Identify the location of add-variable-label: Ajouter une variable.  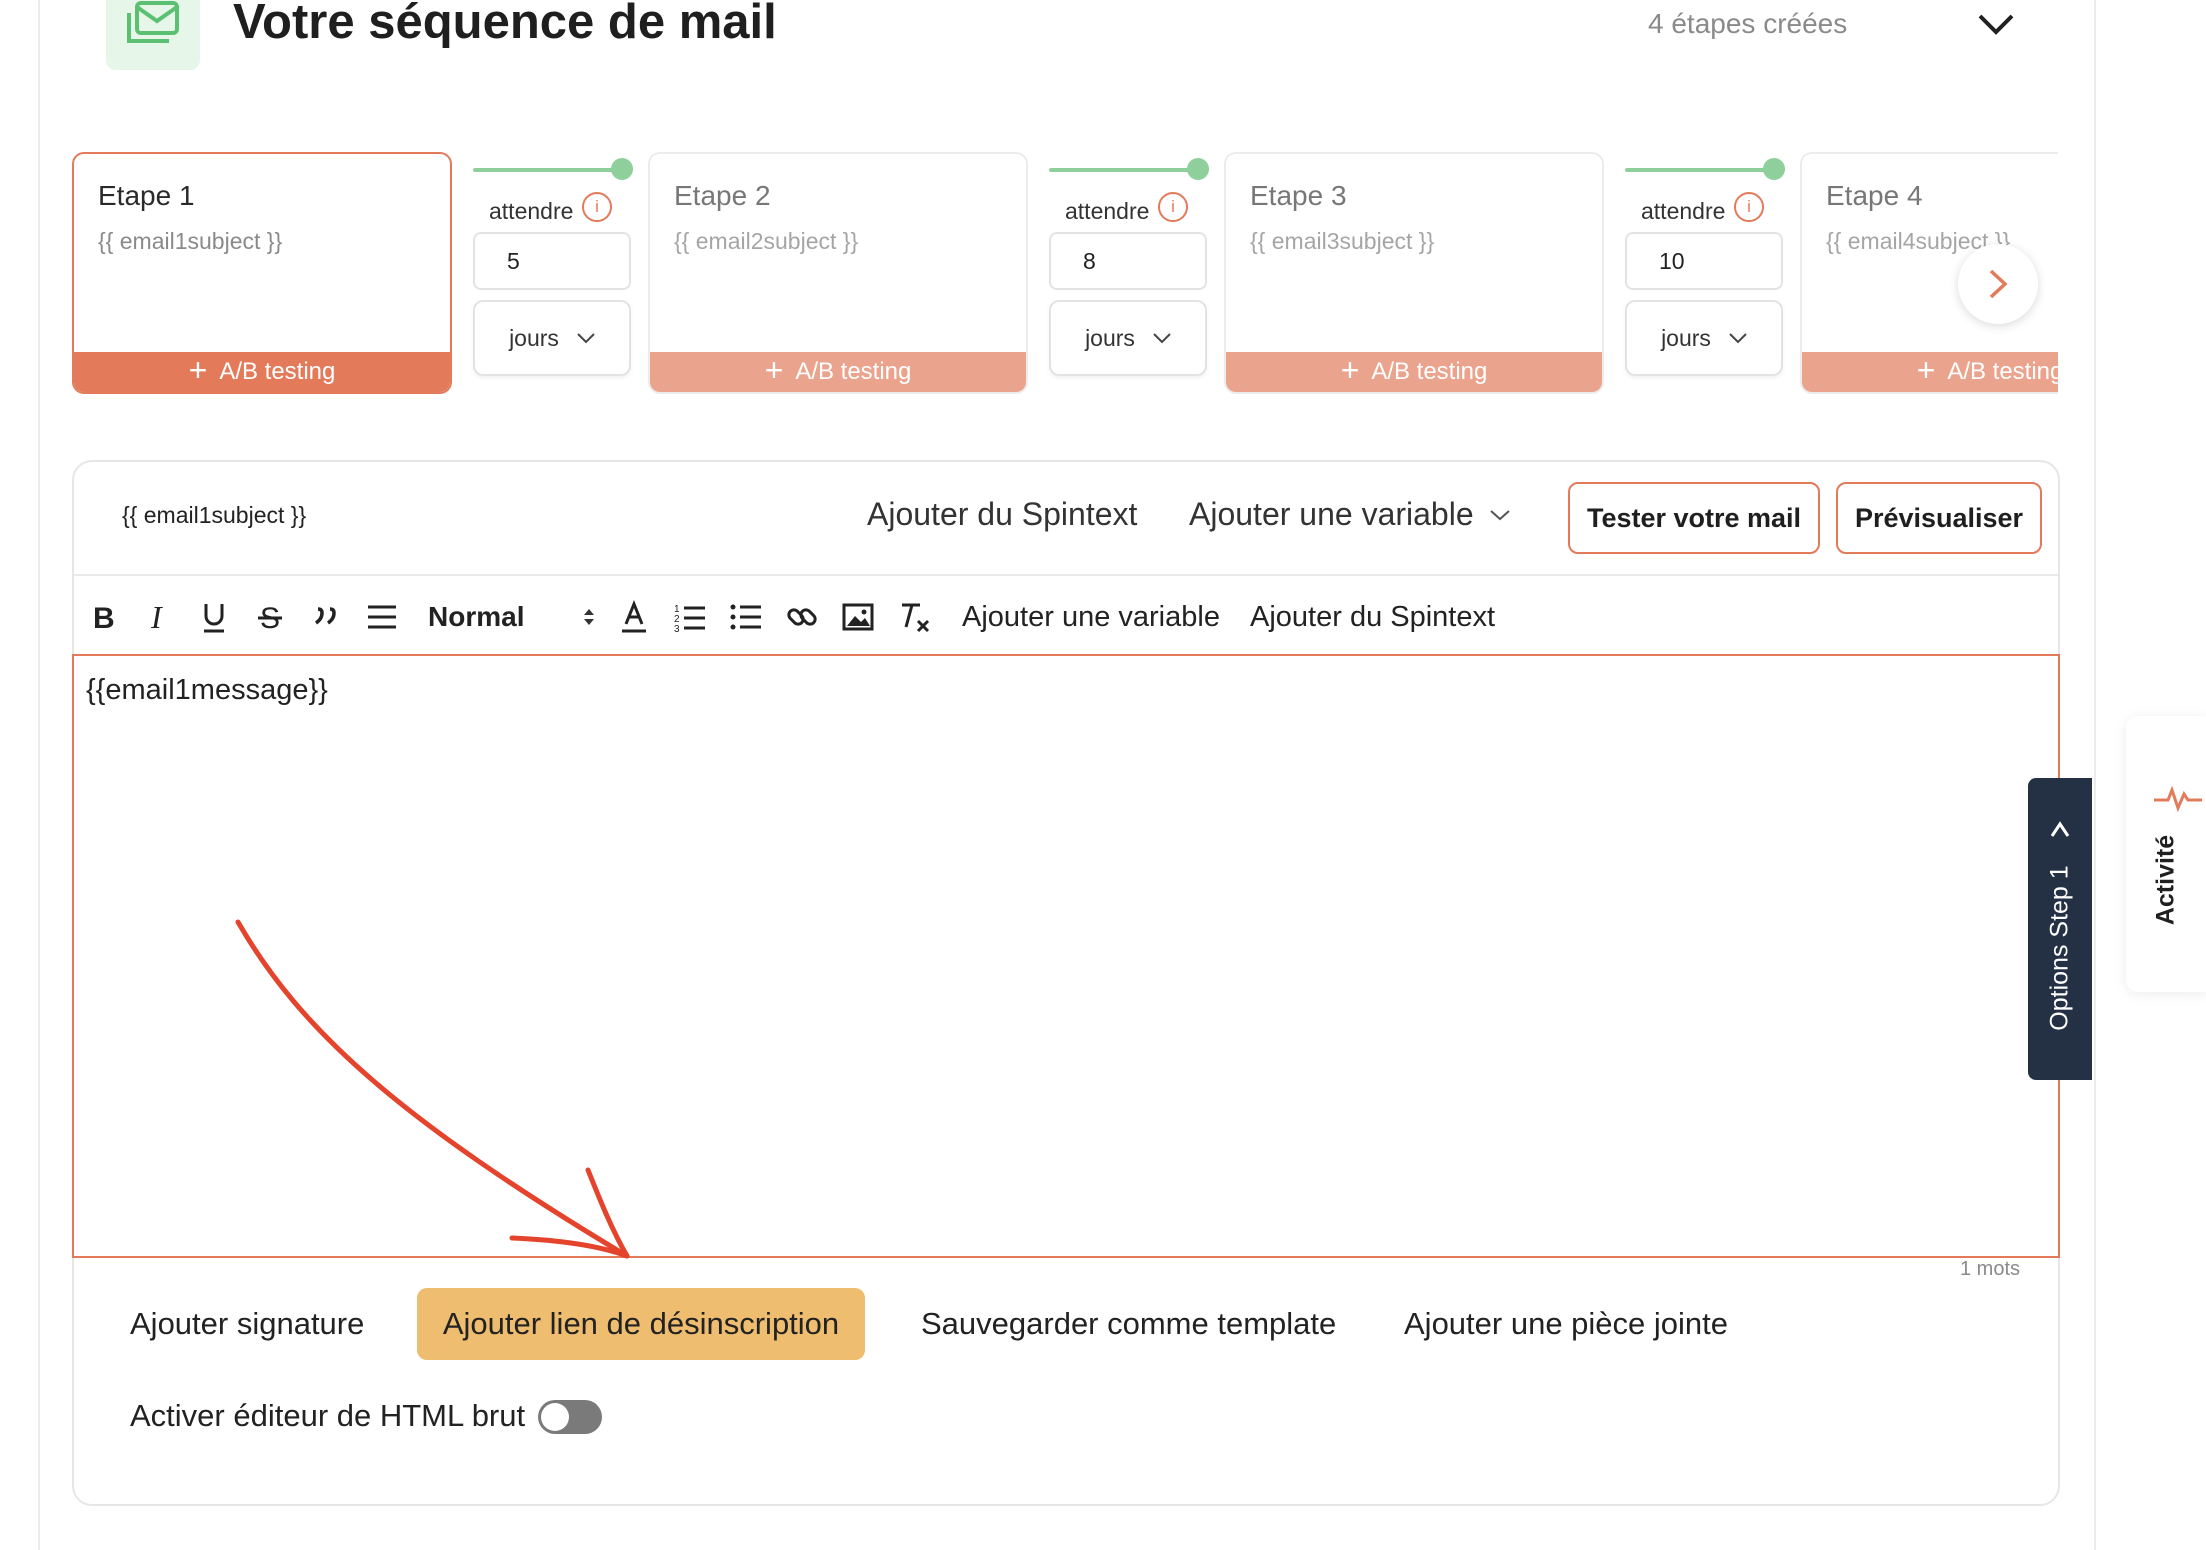
(1331, 514).